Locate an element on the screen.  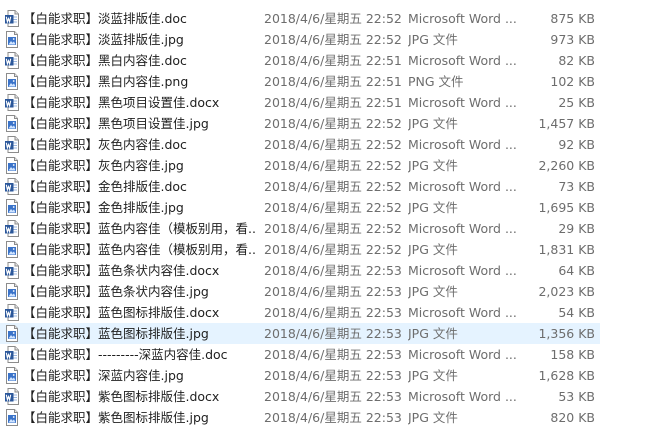
file-name: 【白能求职】蓝色图标排版佳.jpg is located at coordinates (116, 333).